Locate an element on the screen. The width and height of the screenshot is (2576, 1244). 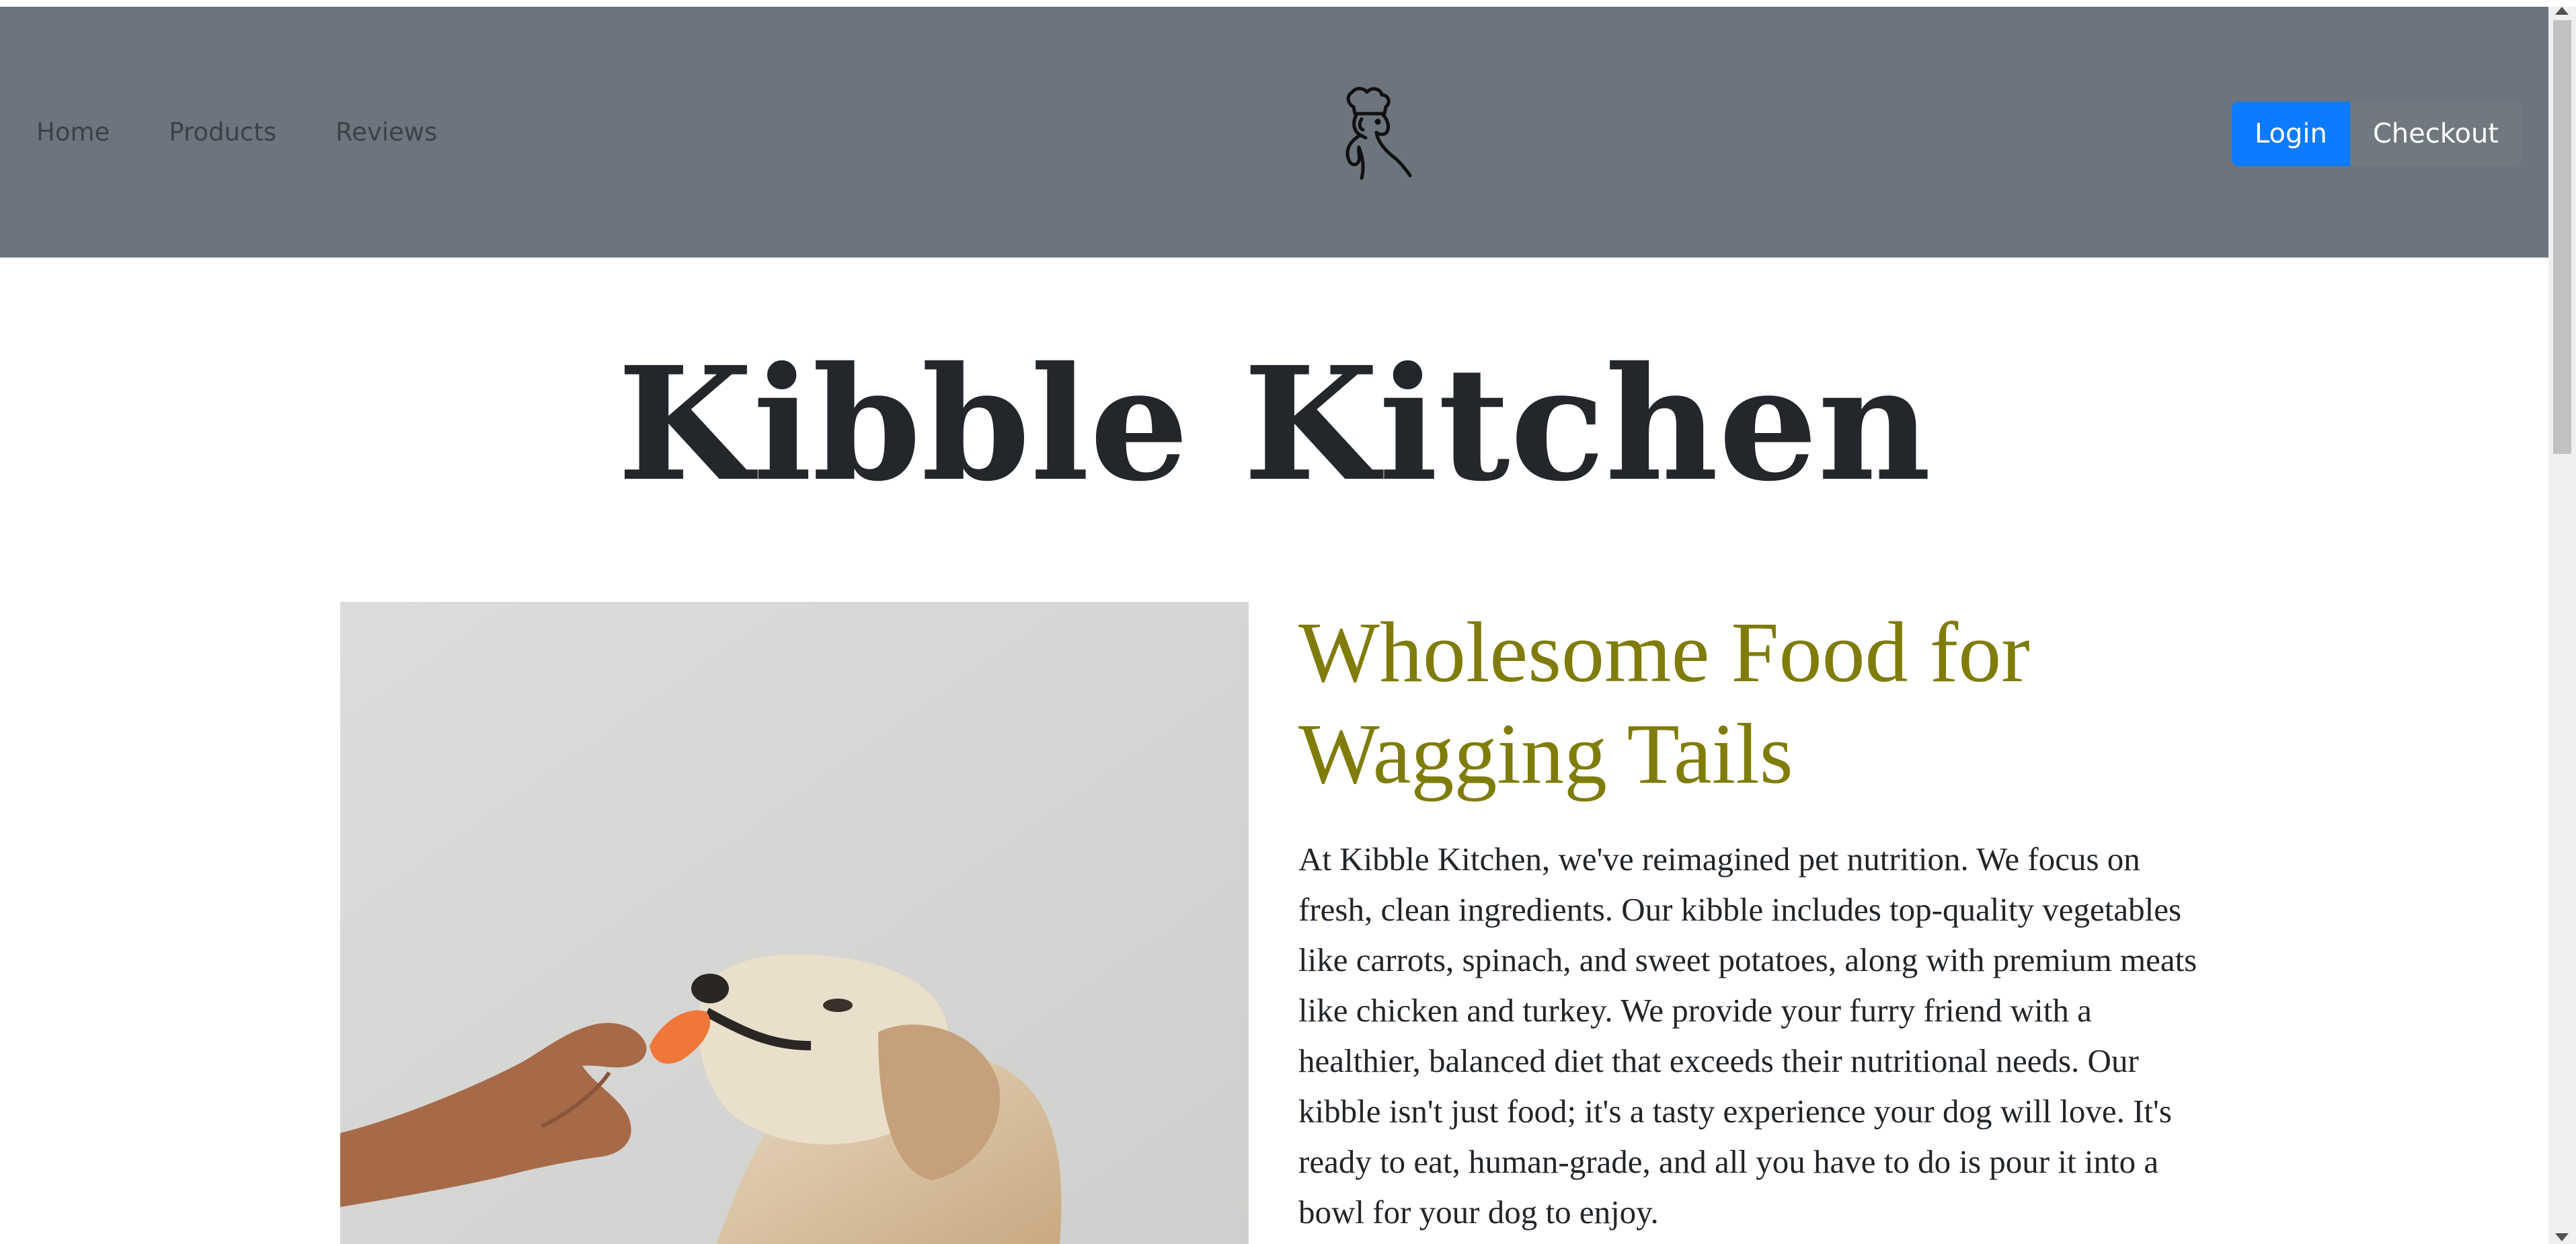
section-subtitle: Wholesome Food for Wagging Tails is located at coordinates (1664, 703).